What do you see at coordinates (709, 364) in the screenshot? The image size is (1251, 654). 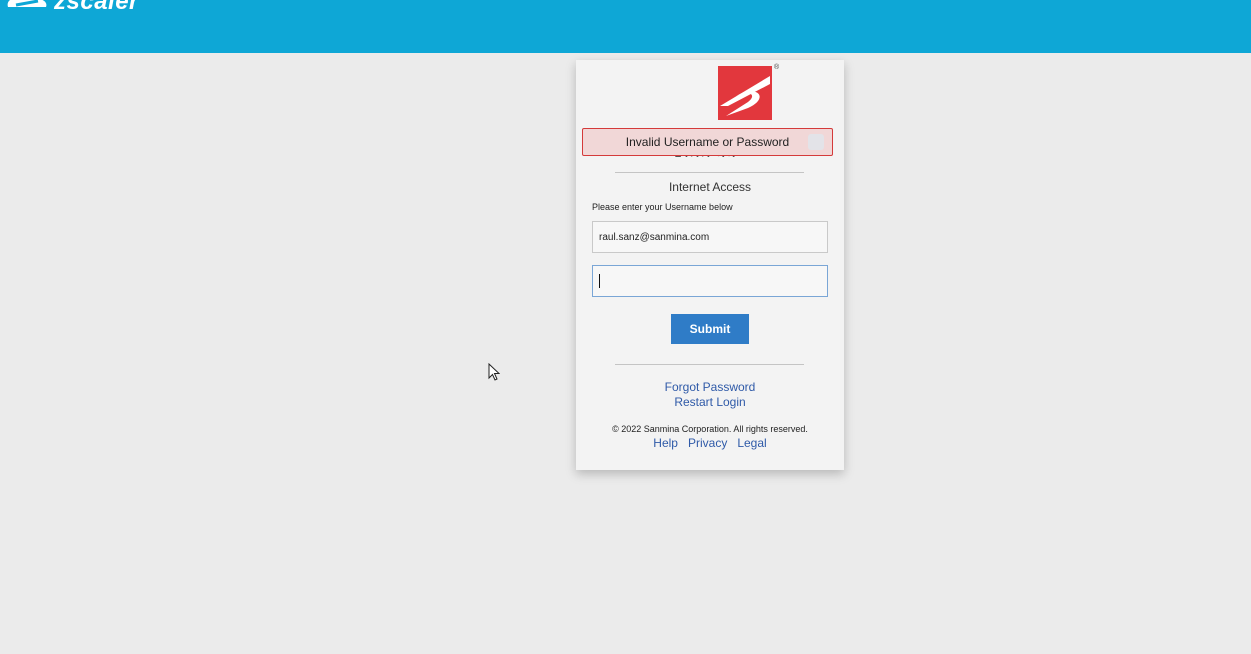 I see `divider-bottom` at bounding box center [709, 364].